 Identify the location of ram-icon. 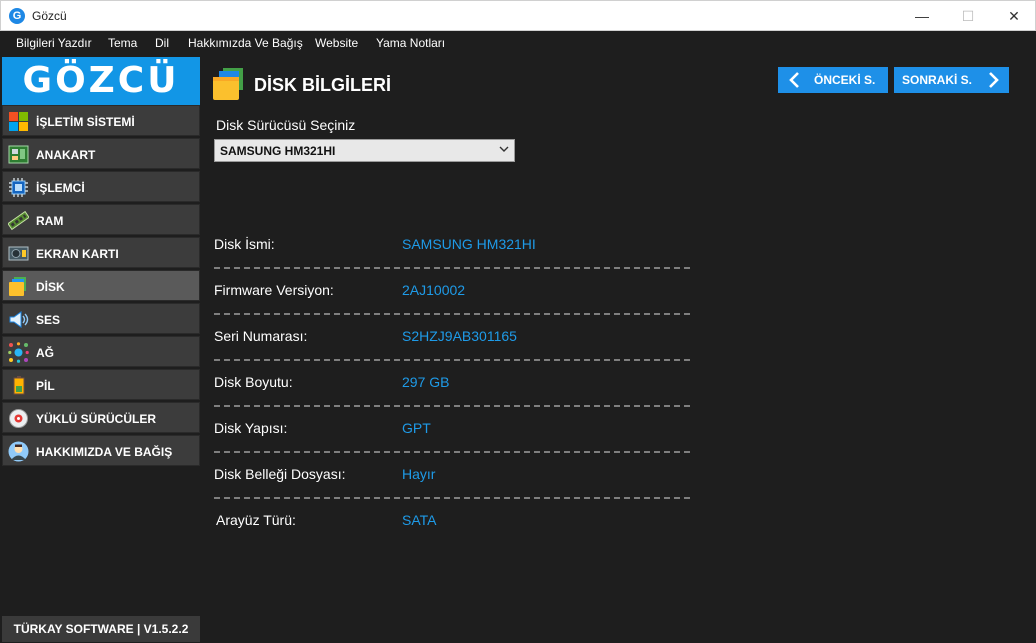
(18, 220).